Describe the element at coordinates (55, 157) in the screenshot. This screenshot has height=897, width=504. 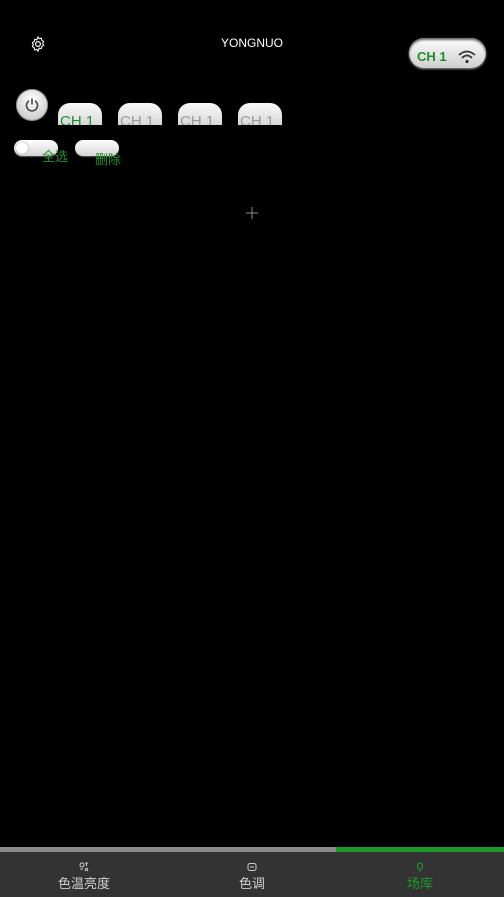
I see `select-all-label: 全选` at that location.